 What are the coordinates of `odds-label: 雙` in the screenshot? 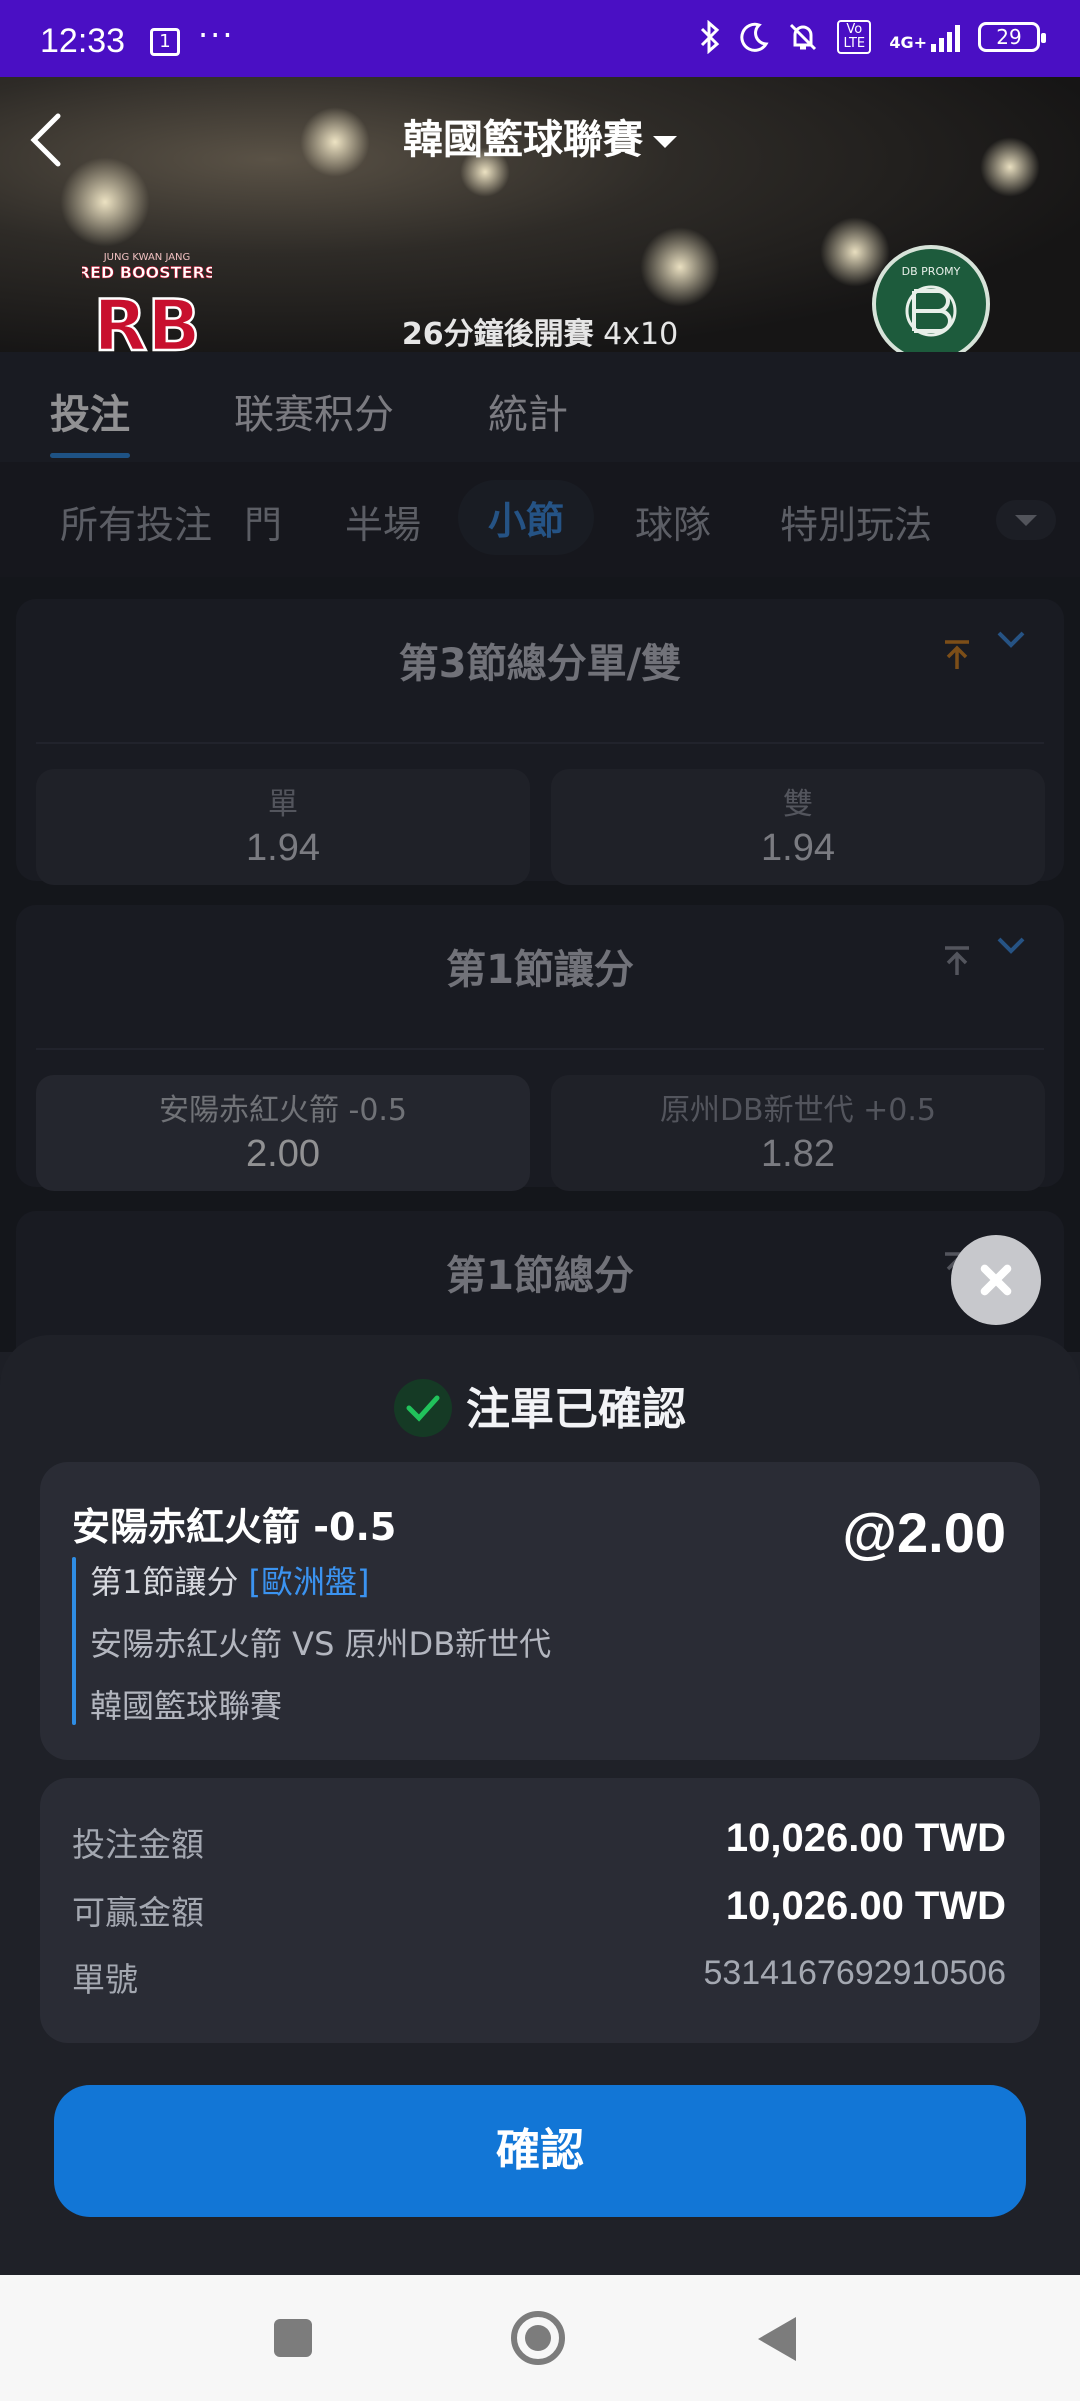 It's located at (798, 804).